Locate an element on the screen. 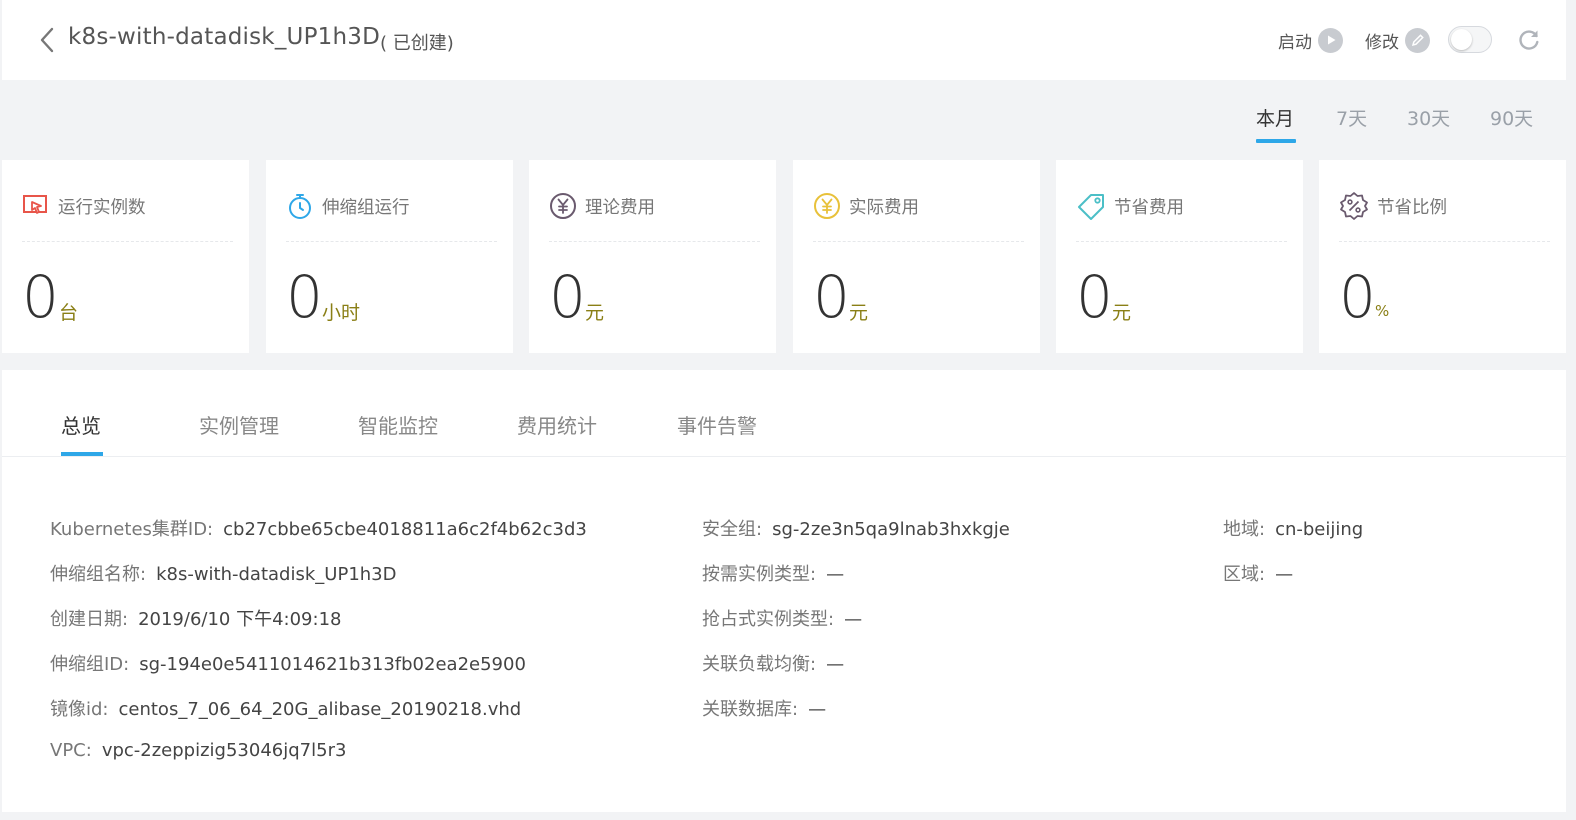  stat-card-instances: 运行实例数 0 台 is located at coordinates (125, 256).